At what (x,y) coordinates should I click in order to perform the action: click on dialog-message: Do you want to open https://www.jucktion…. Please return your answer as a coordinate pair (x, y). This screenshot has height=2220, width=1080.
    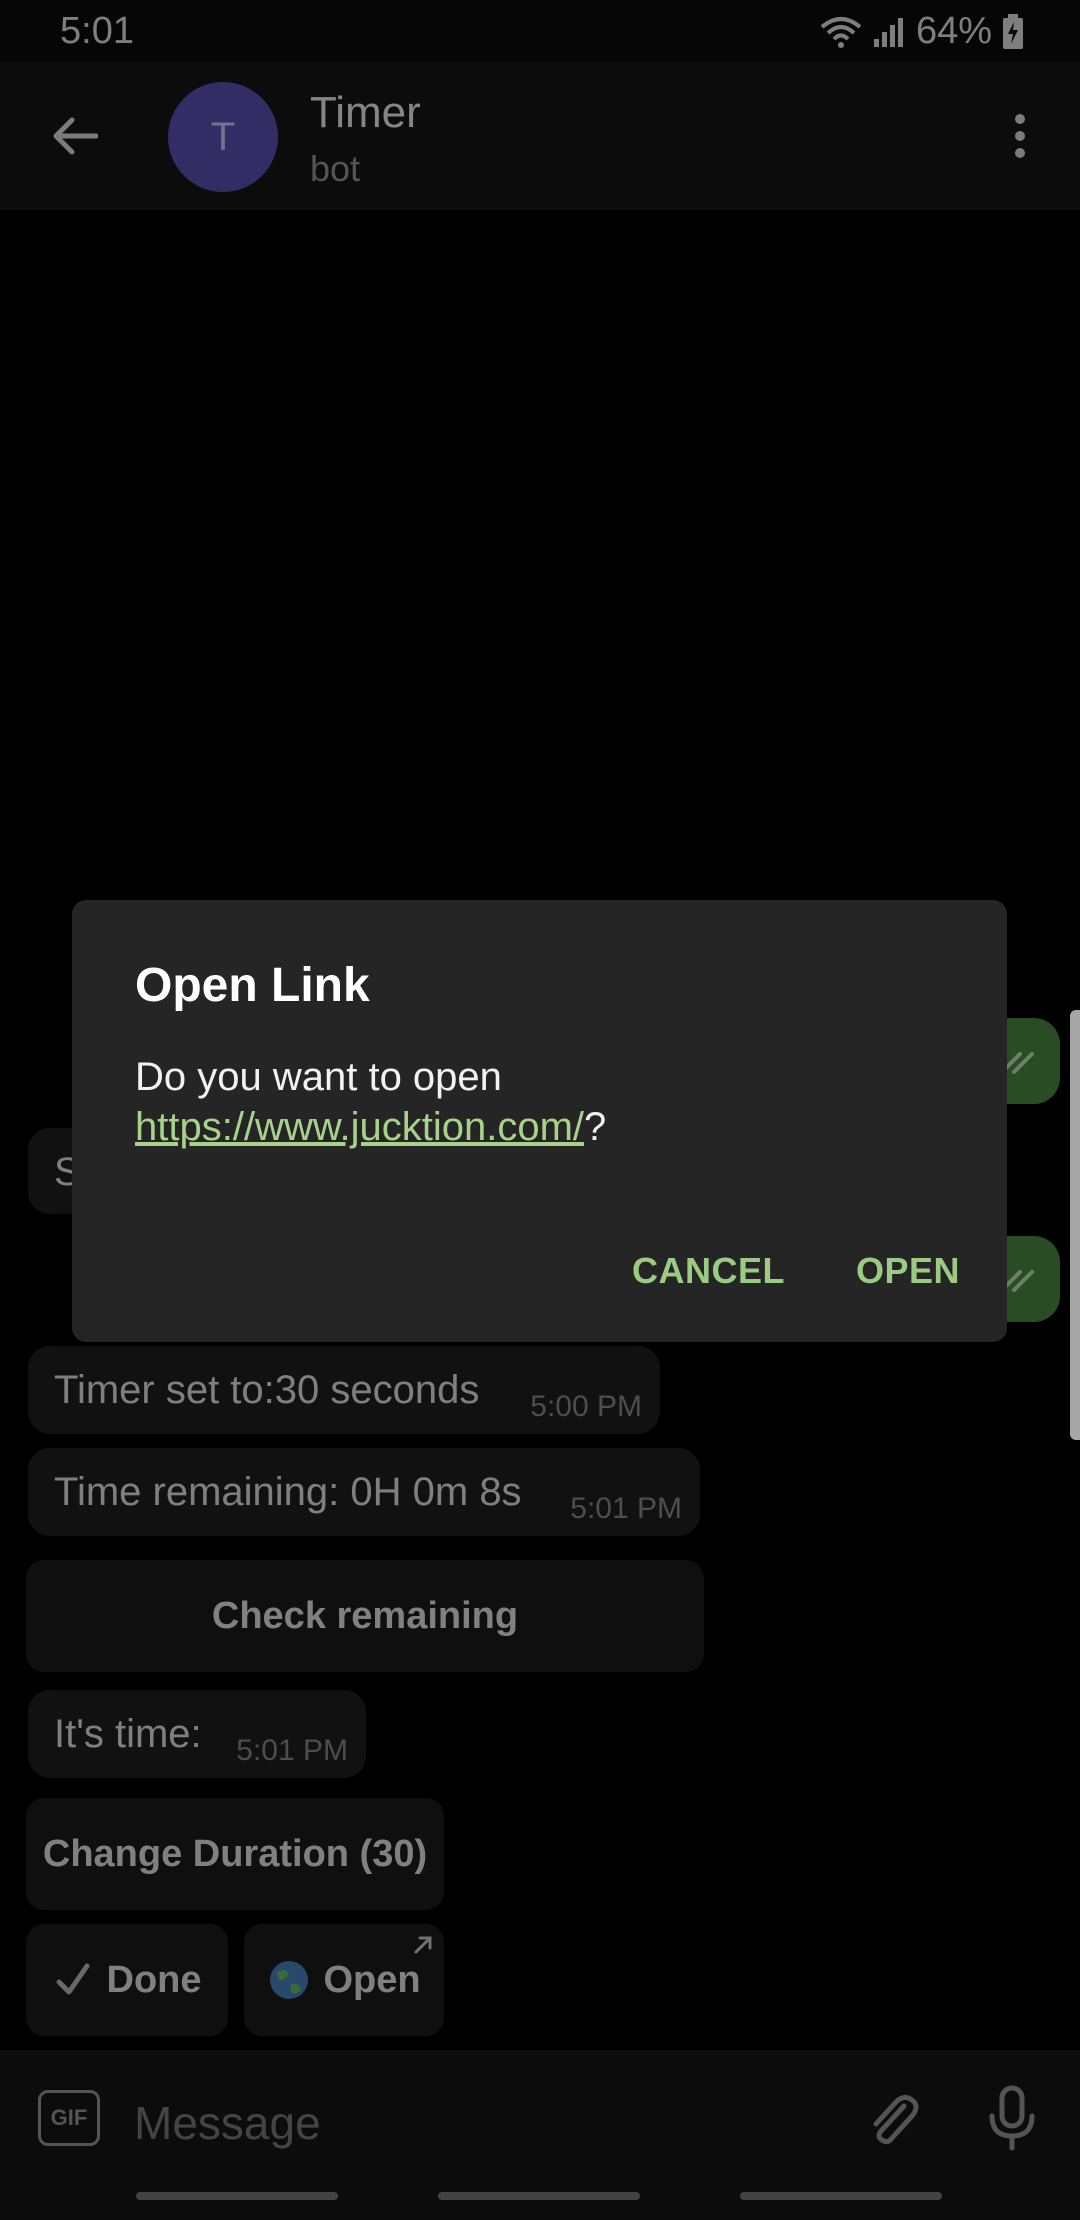
    Looking at the image, I should click on (545, 1102).